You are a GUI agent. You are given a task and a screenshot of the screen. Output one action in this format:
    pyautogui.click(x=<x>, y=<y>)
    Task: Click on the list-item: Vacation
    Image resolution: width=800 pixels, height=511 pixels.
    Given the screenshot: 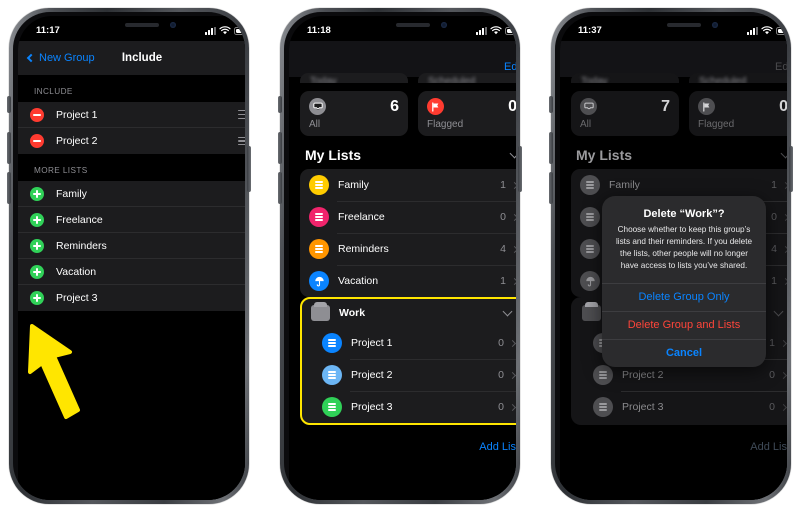 What is the action you would take?
    pyautogui.click(x=131, y=272)
    